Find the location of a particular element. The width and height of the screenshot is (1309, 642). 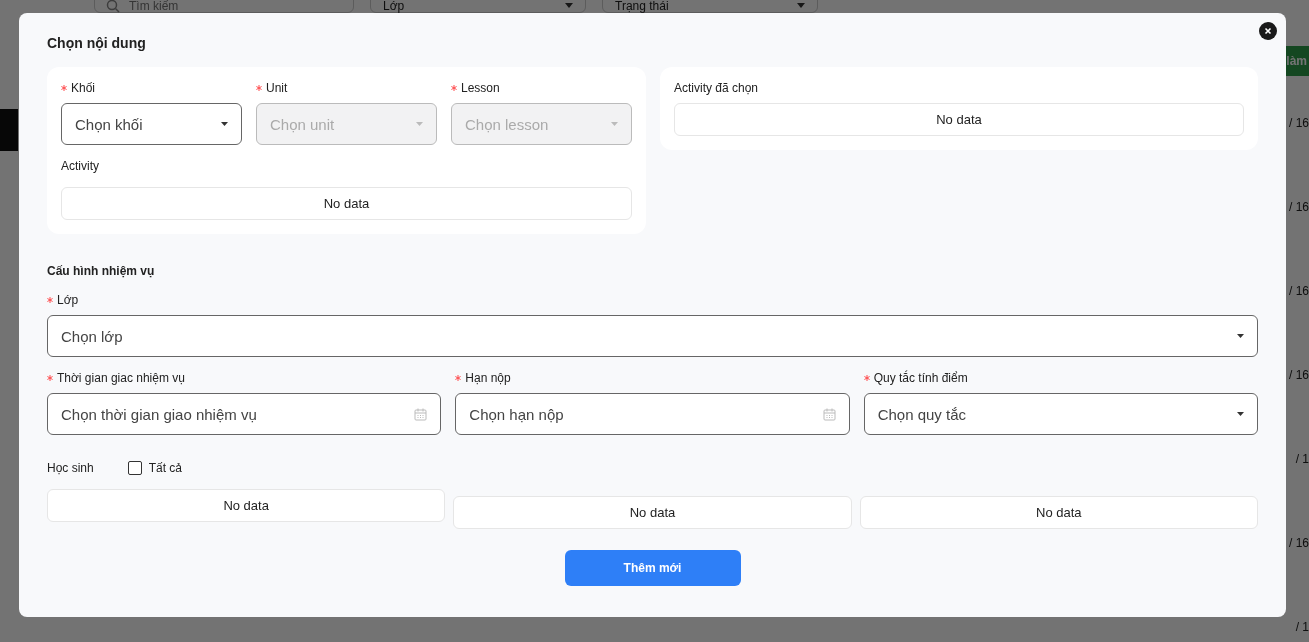

field-label: Lesson is located at coordinates (480, 88).